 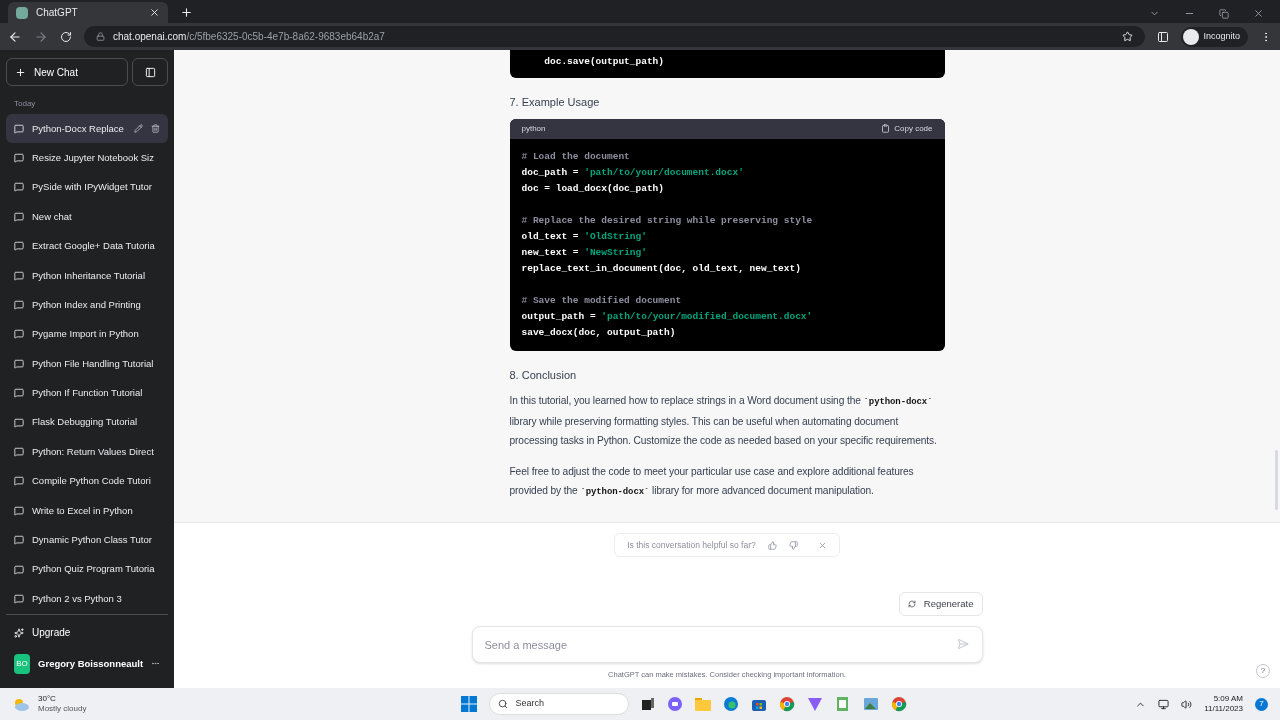 I want to click on url-text: chat.openai.com/c/5fbe6325-0c5b-4e7b-8a62-9683eb64b2a7, so click(x=249, y=37).